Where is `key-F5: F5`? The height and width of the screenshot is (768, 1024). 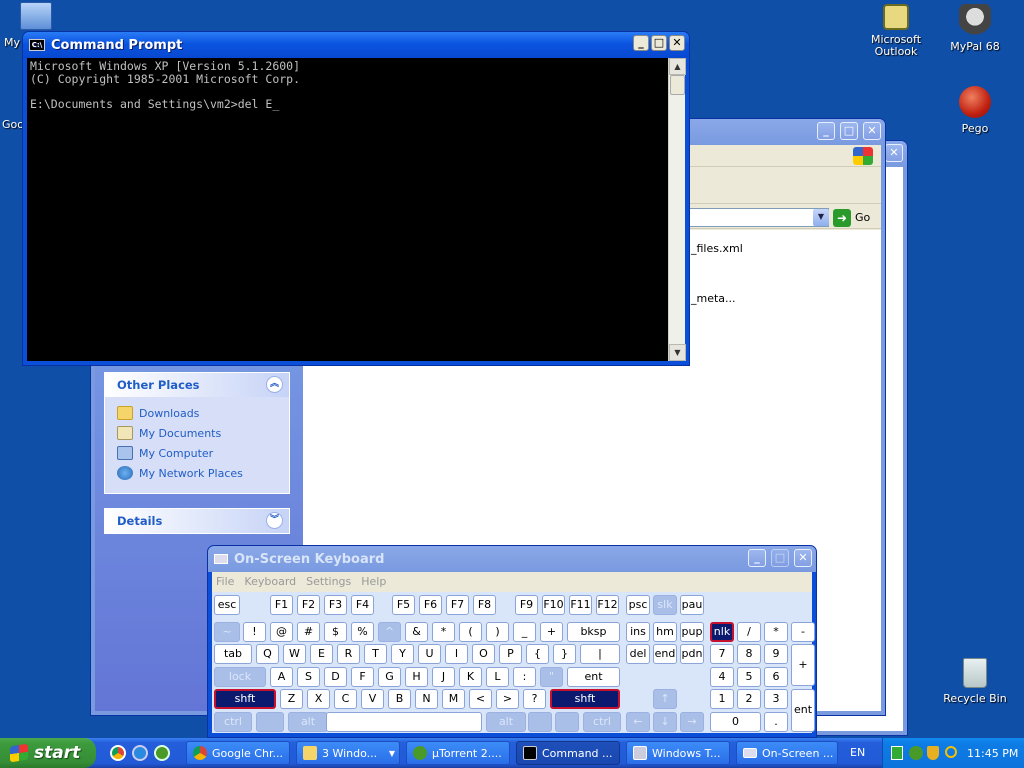
key-F5: F5 is located at coordinates (403, 605).